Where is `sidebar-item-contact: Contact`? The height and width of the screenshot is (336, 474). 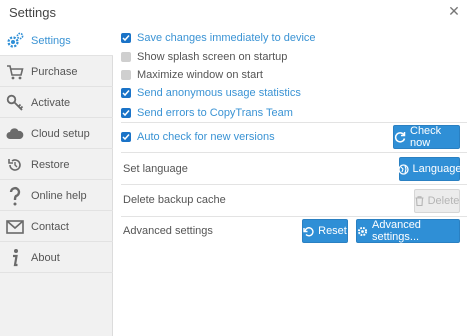
sidebar-item-contact: Contact is located at coordinates (56, 227).